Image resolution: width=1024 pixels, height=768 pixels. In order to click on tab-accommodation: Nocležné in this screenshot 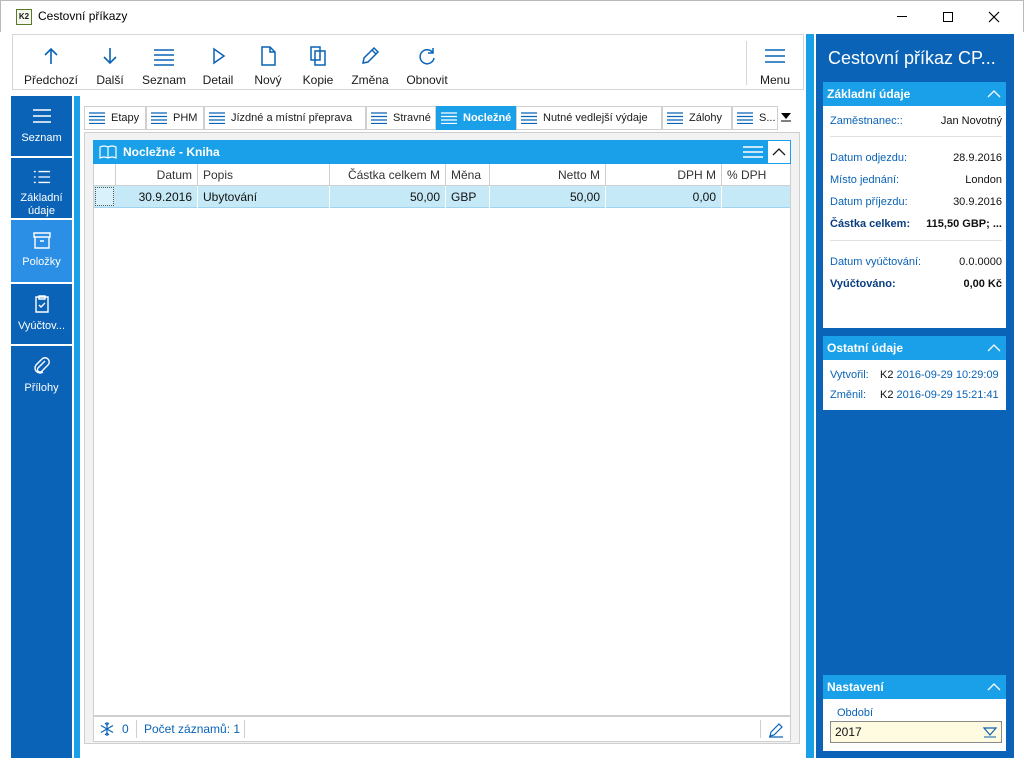, I will do `click(476, 118)`.